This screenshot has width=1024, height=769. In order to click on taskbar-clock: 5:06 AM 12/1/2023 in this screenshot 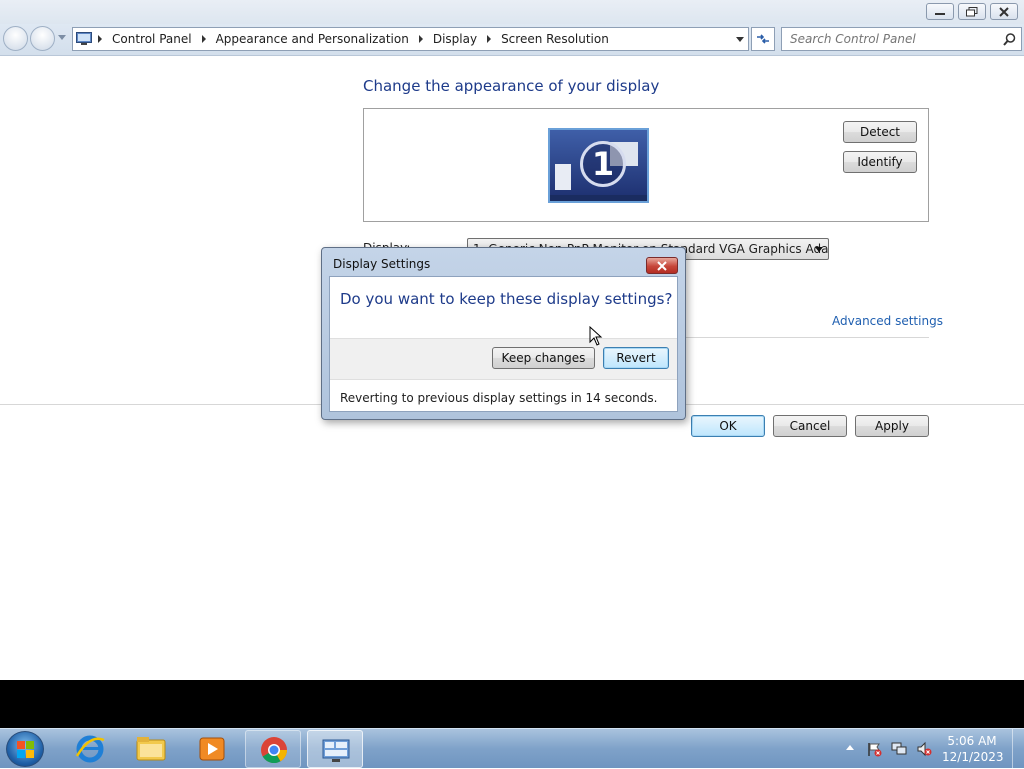, I will do `click(973, 749)`.